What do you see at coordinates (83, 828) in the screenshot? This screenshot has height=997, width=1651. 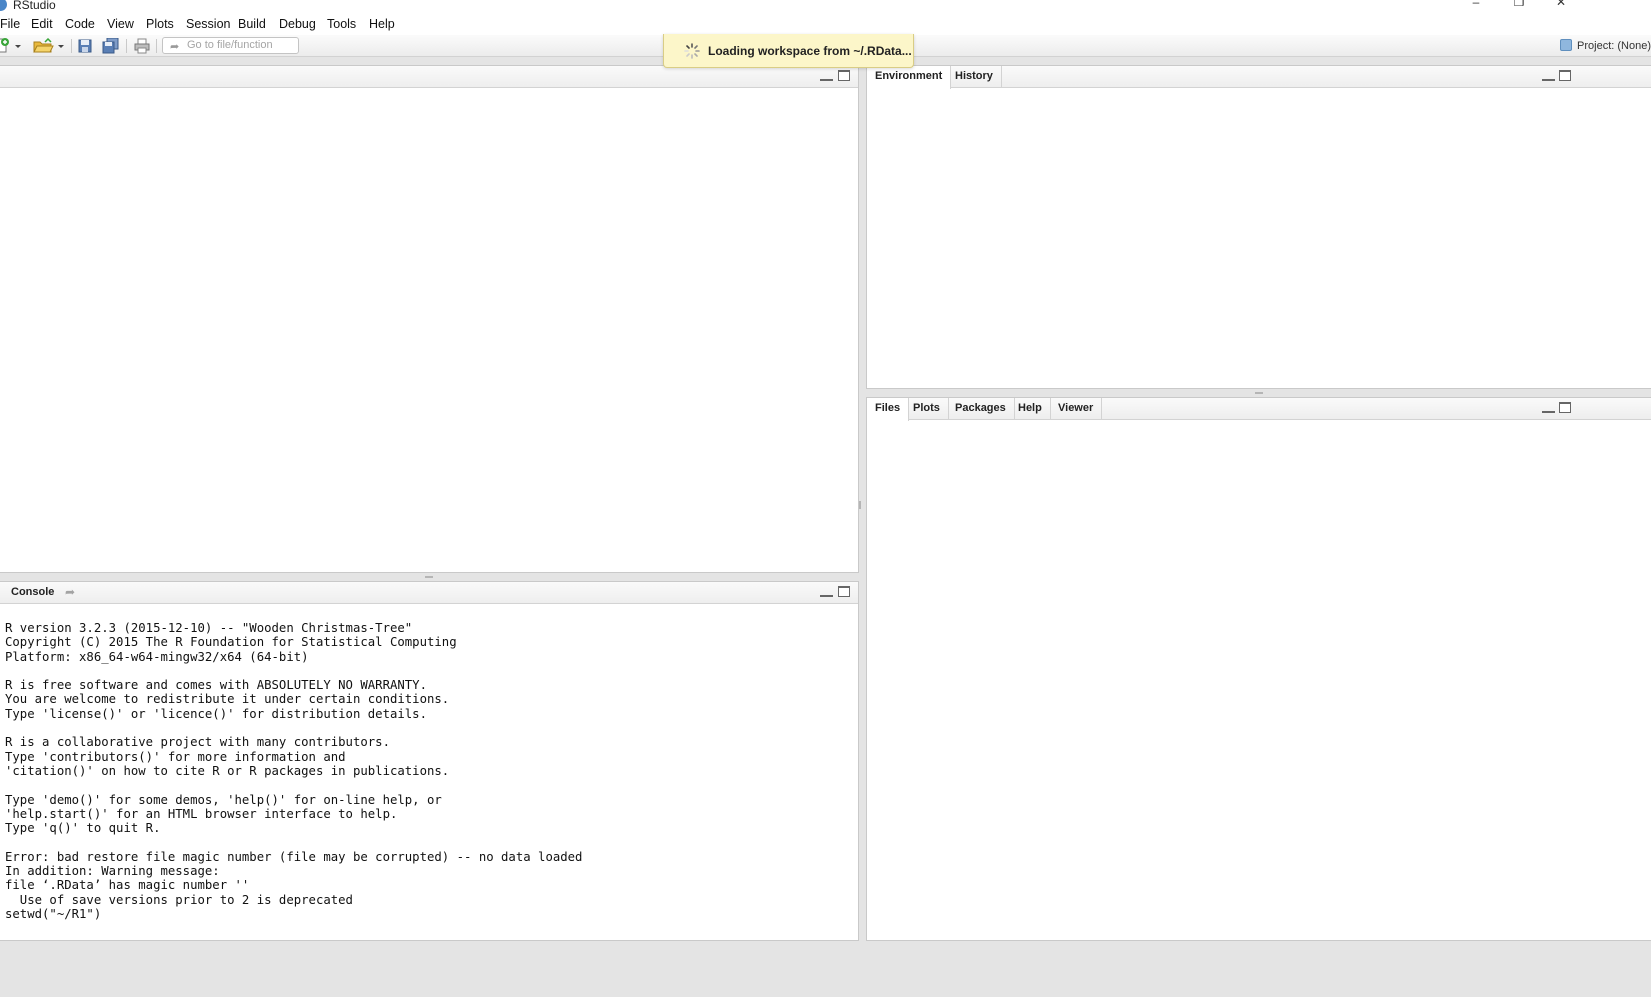 I see `console-line: Type 'q()' to quit R.` at bounding box center [83, 828].